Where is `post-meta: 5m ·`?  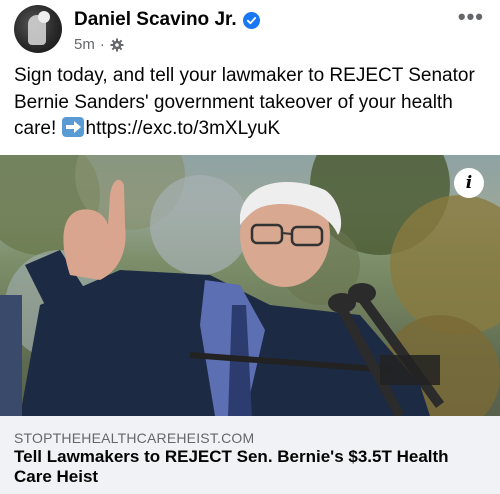
post-meta: 5m · is located at coordinates (99, 44).